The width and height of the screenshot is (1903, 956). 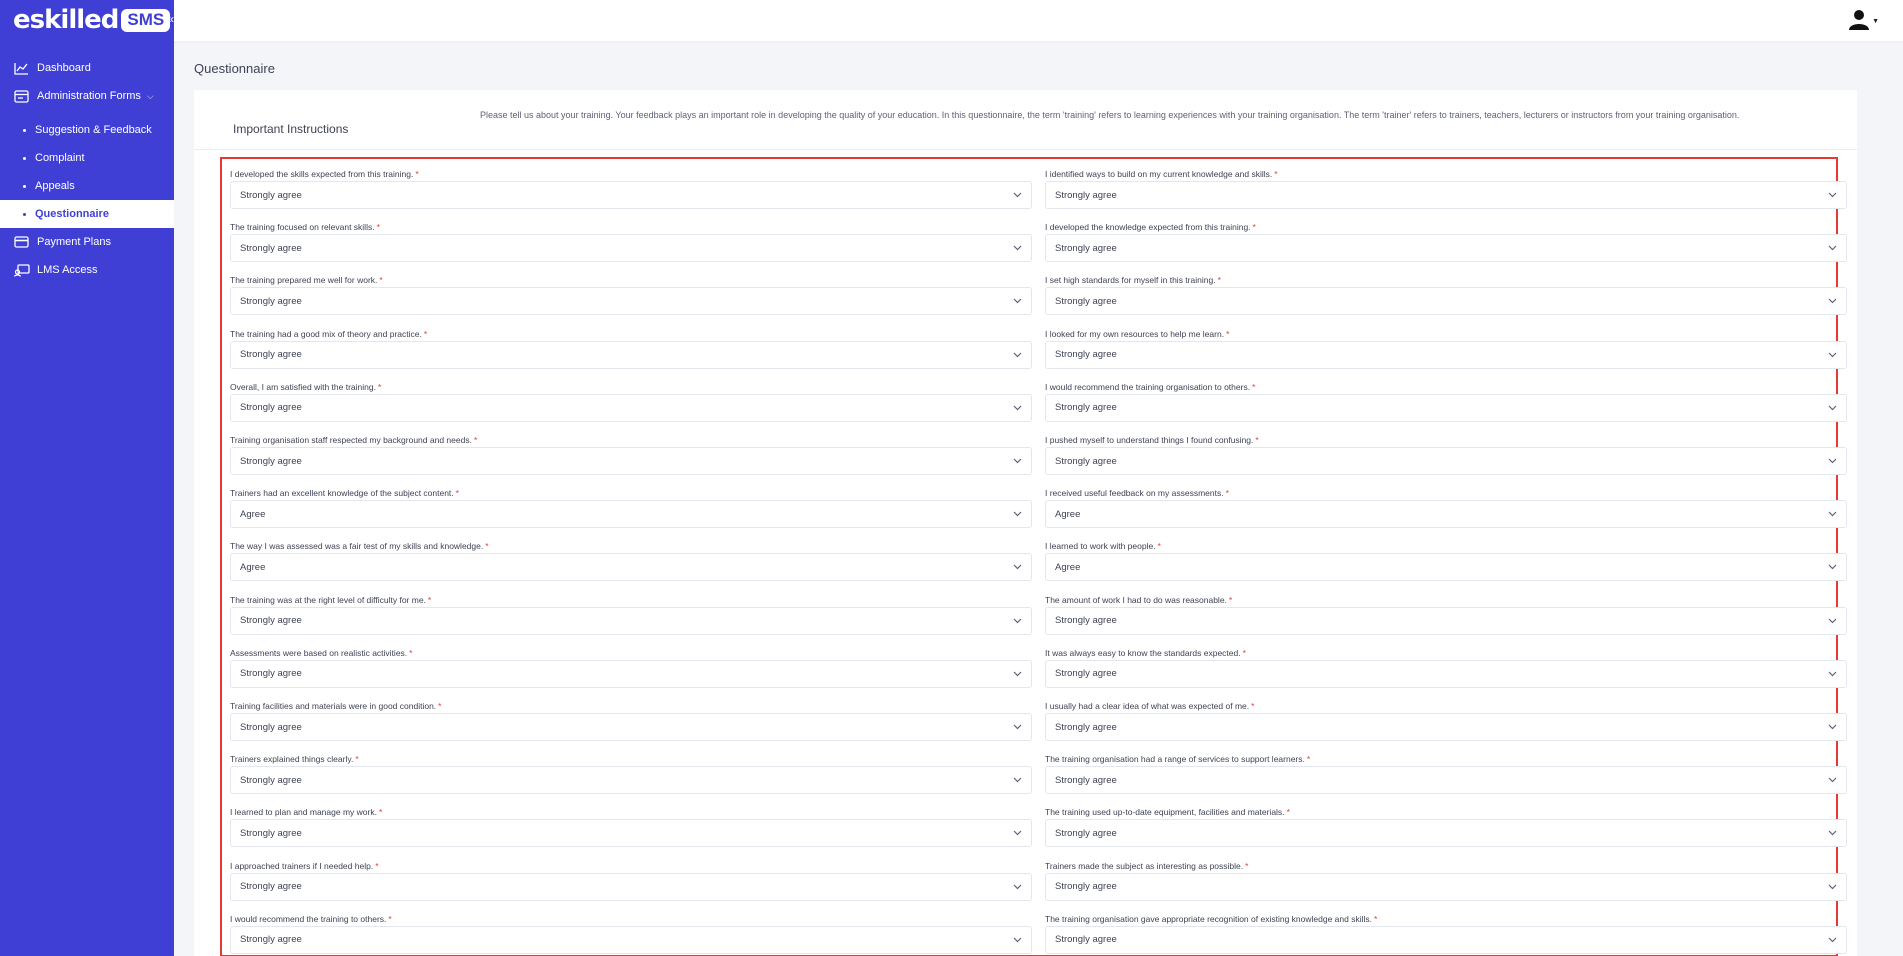 What do you see at coordinates (1859, 21) in the screenshot?
I see `user-avatar-icon` at bounding box center [1859, 21].